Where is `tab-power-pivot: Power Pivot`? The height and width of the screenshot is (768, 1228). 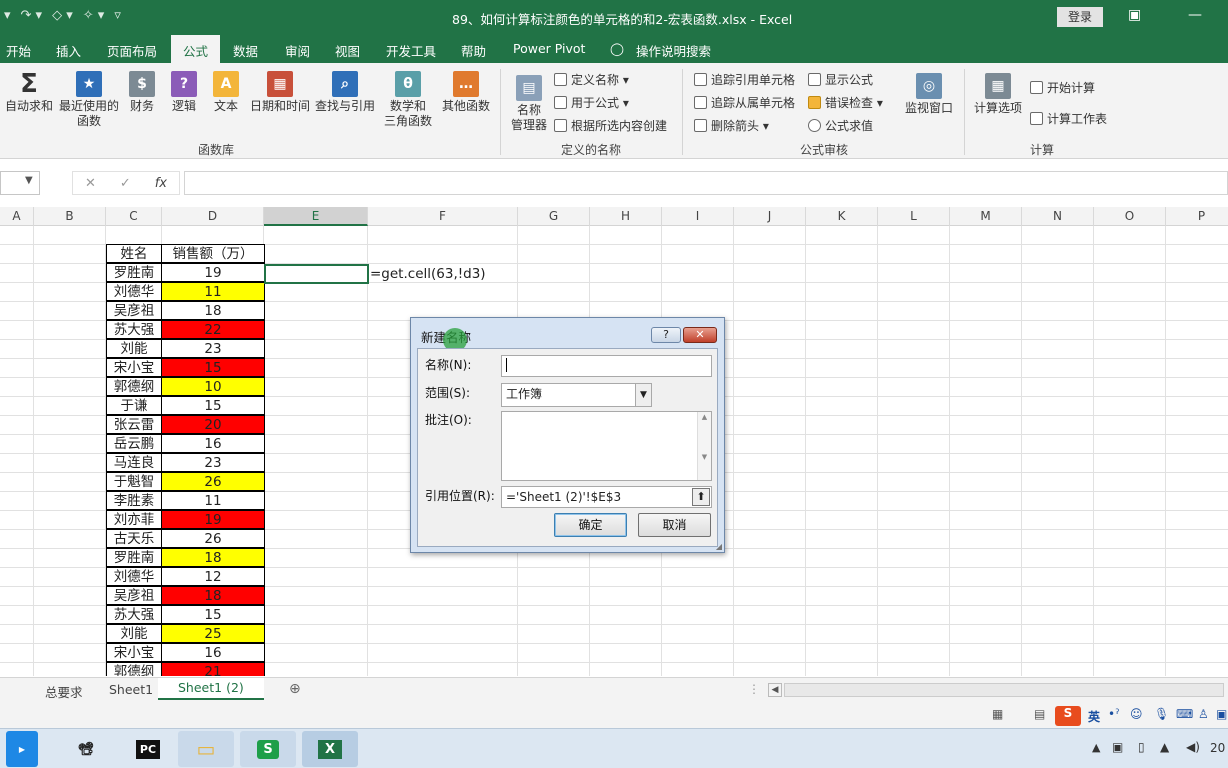 tab-power-pivot: Power Pivot is located at coordinates (549, 48).